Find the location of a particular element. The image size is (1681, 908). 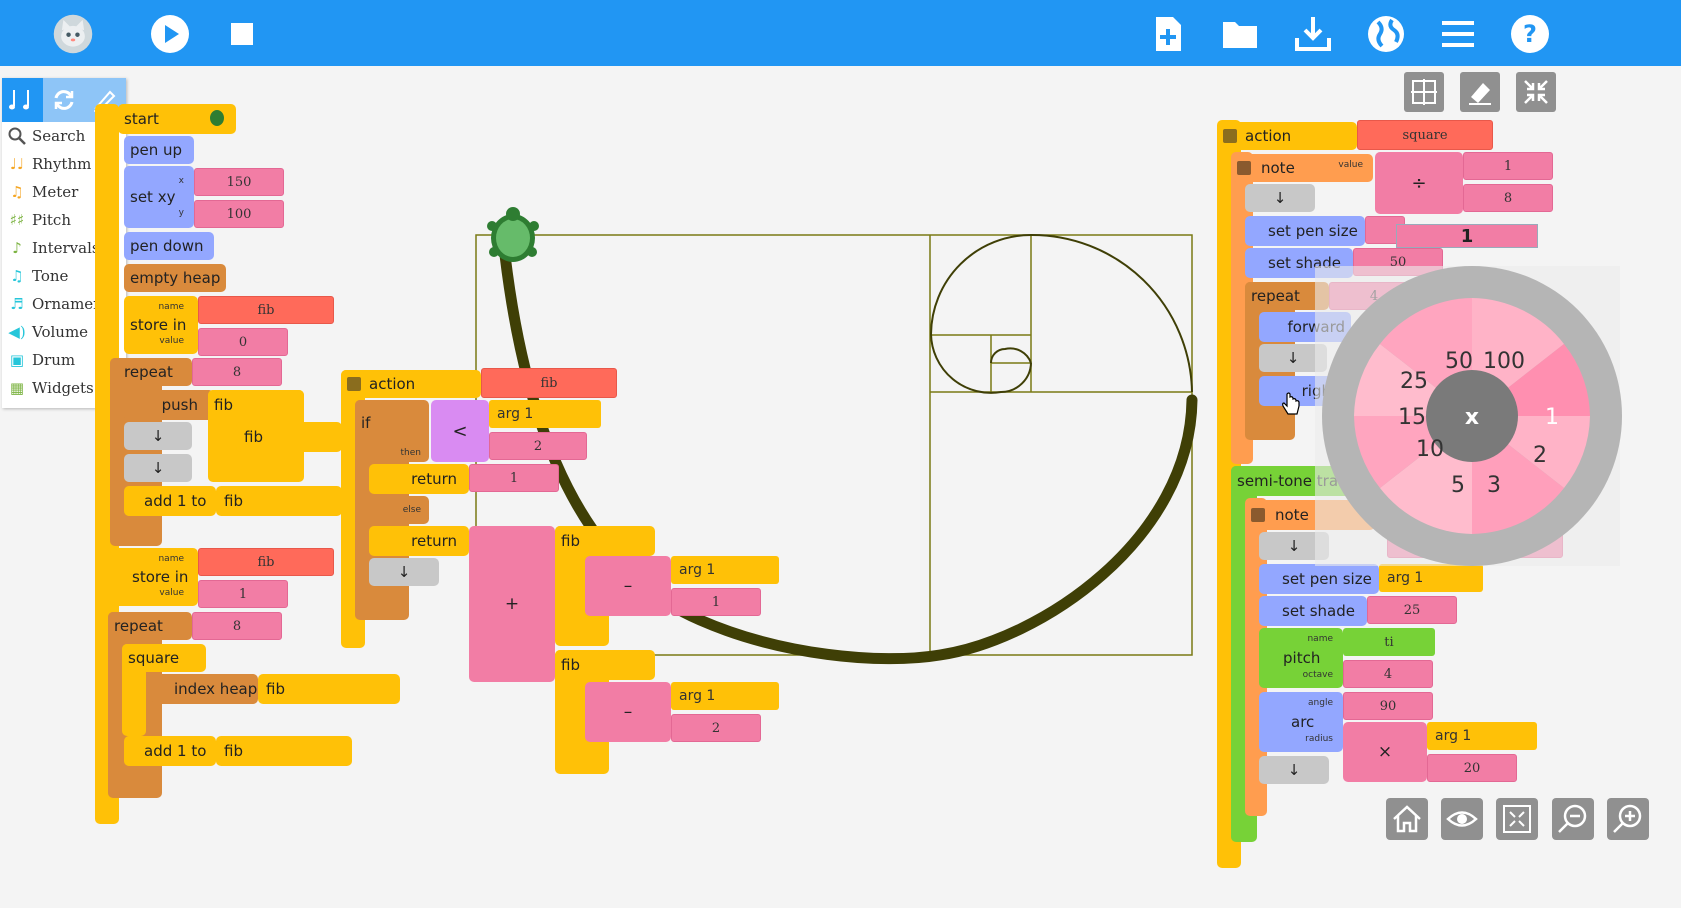

pen-size-number-input is located at coordinates (1467, 236).